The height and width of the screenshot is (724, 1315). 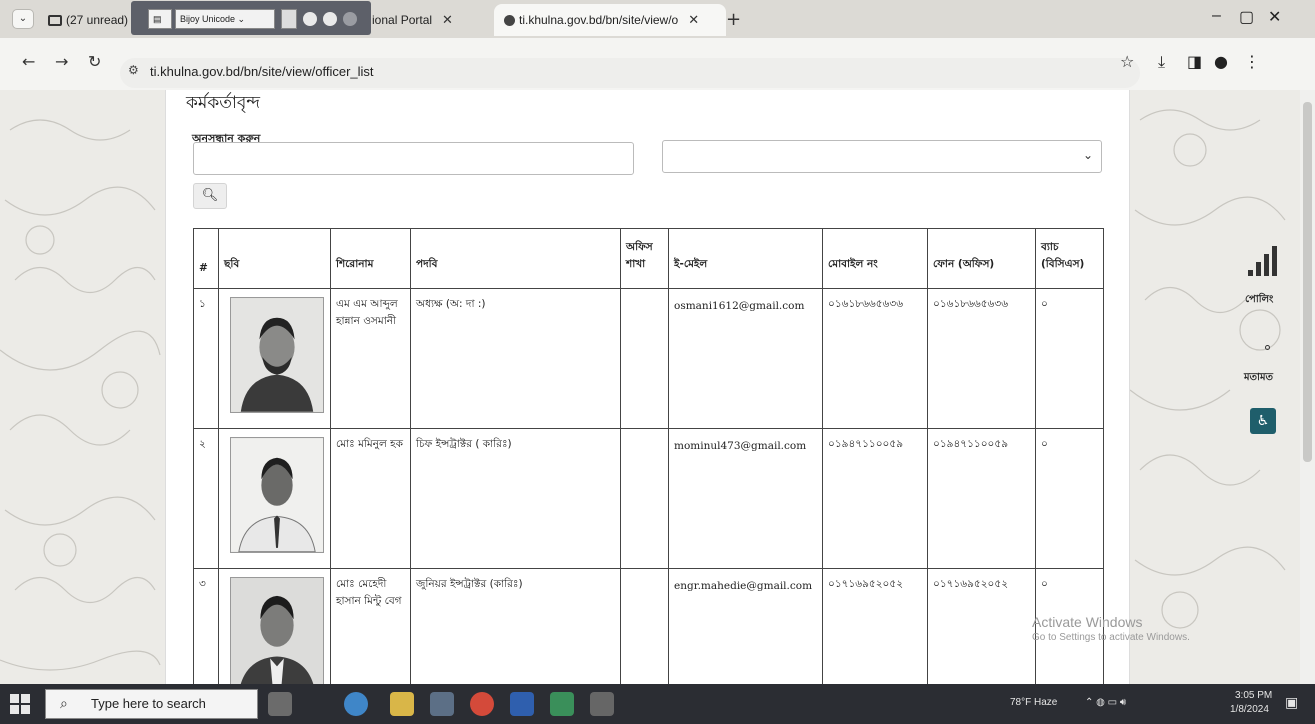 I want to click on row-serial: ১, so click(x=206, y=358).